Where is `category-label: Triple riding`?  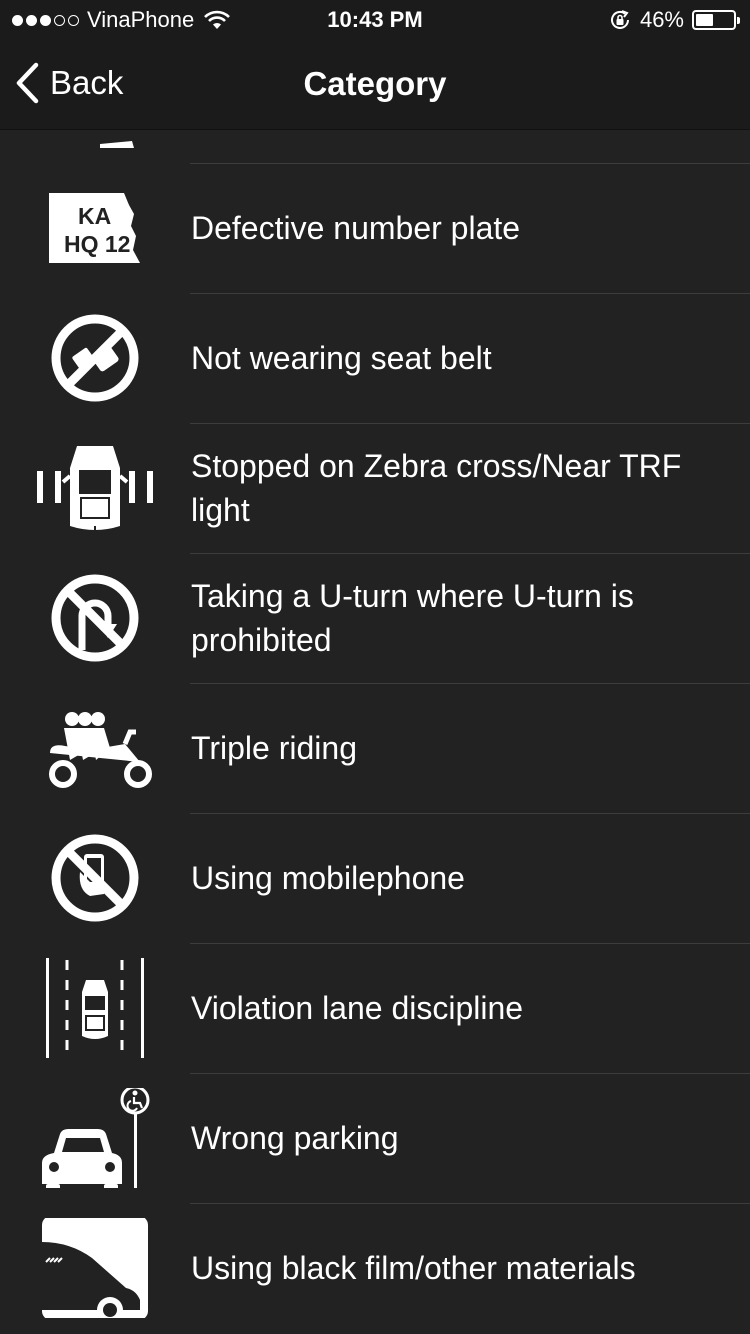 category-label: Triple riding is located at coordinates (274, 748).